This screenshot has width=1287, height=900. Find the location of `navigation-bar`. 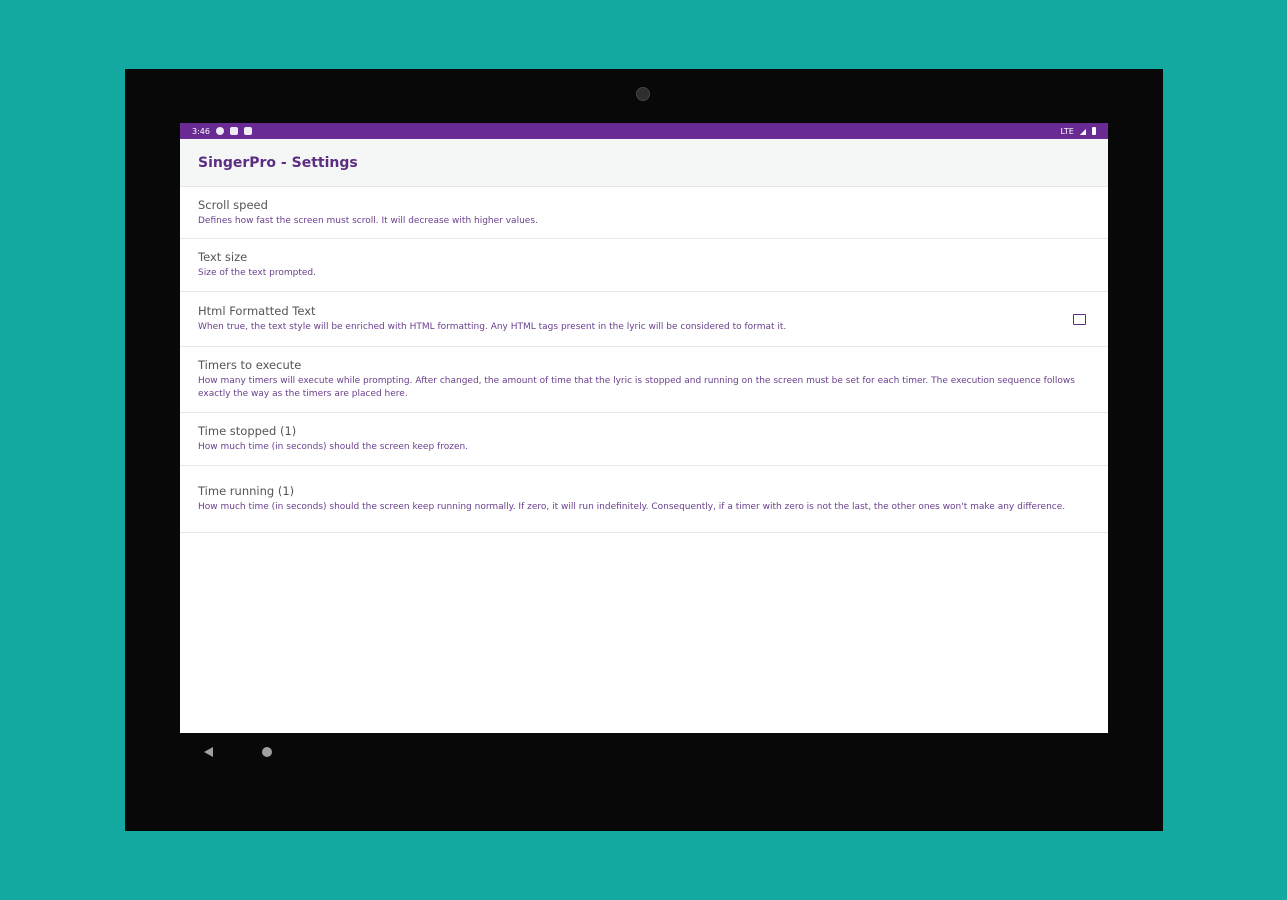

navigation-bar is located at coordinates (644, 753).